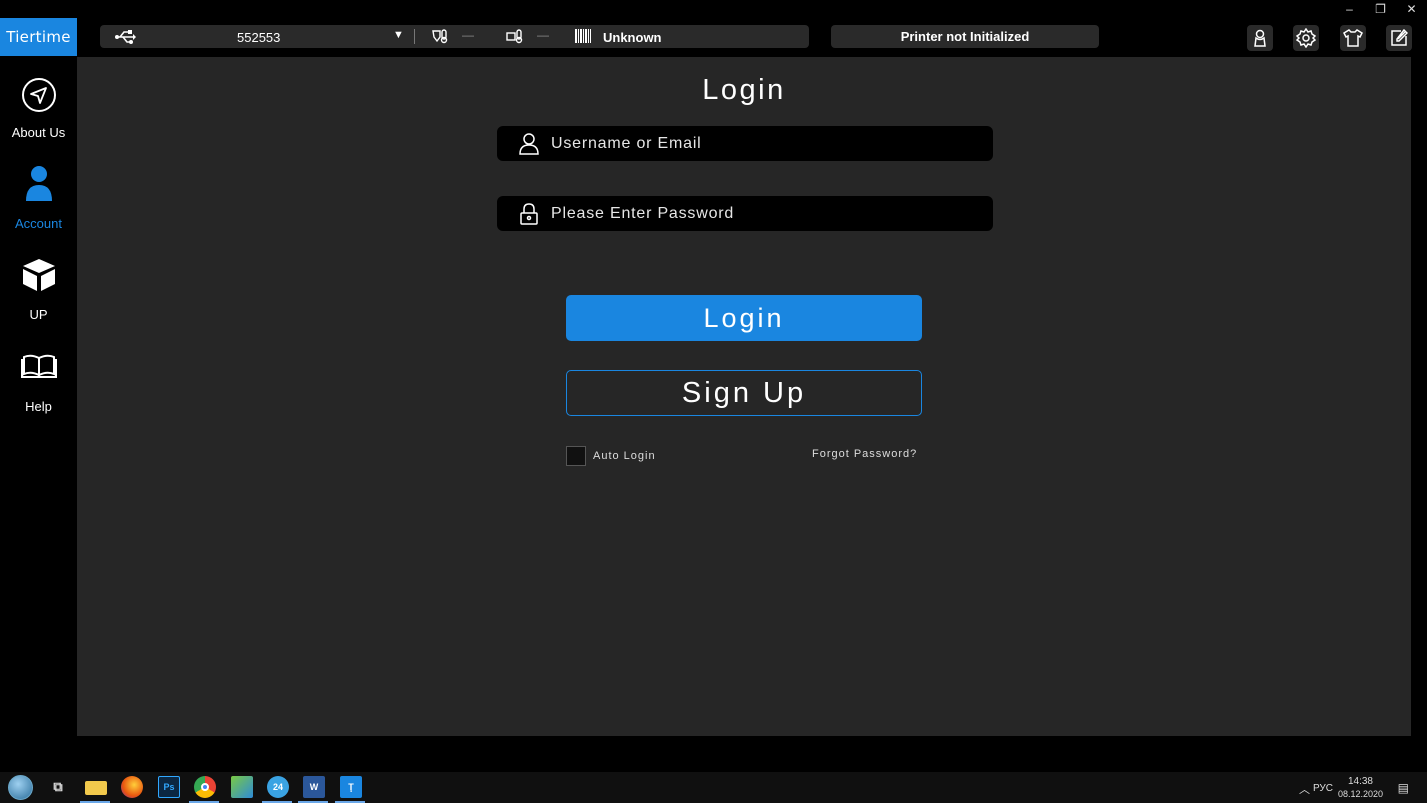 The height and width of the screenshot is (803, 1427). Describe the element at coordinates (1349, 8) in the screenshot. I see `minimize-button: –` at that location.